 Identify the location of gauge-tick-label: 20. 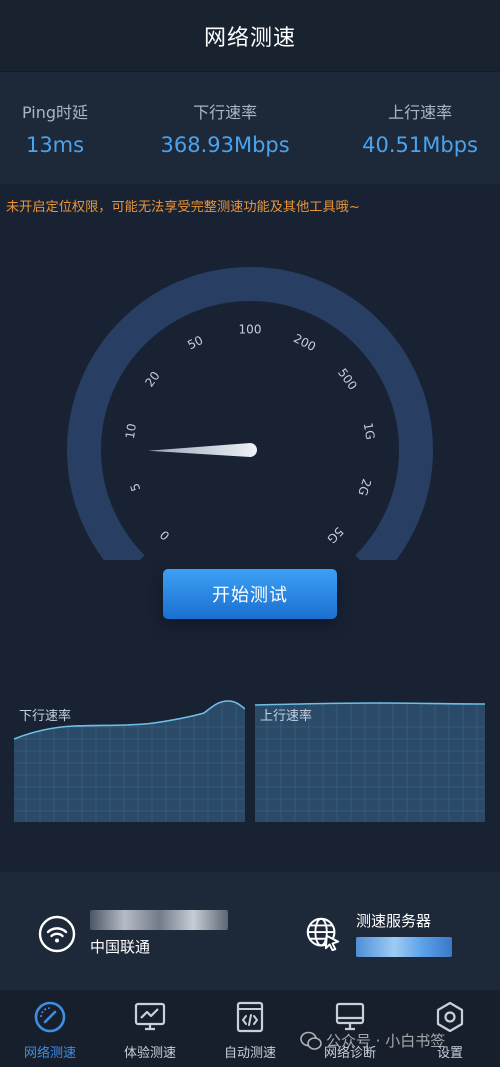
(152, 379).